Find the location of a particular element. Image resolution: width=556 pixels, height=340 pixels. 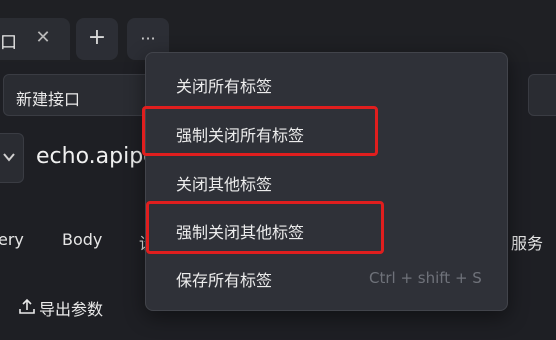

add-tab-button: + is located at coordinates (97, 39).